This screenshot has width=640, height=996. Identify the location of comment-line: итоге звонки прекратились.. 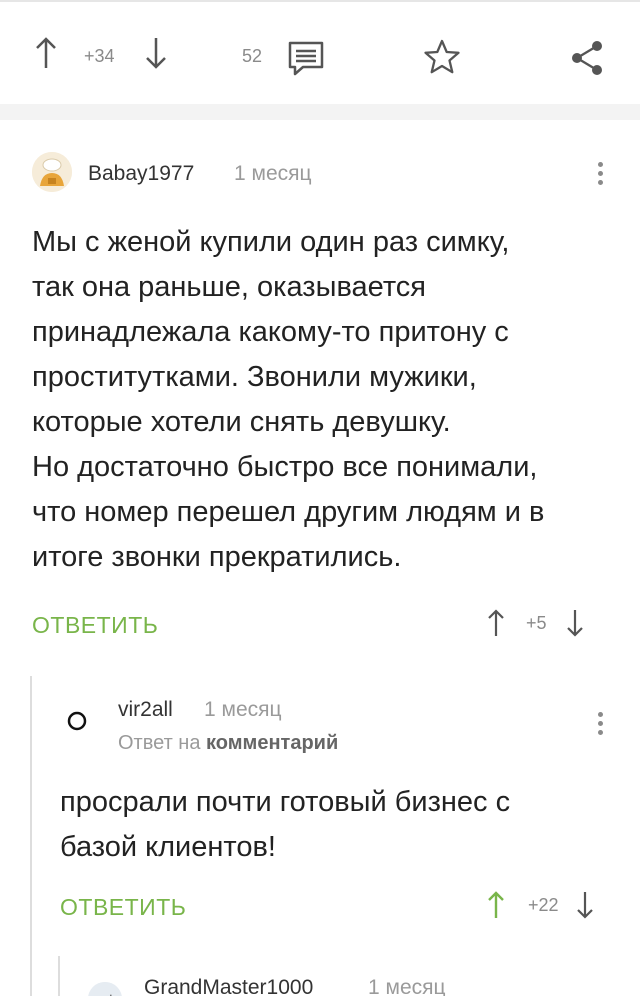
(217, 557).